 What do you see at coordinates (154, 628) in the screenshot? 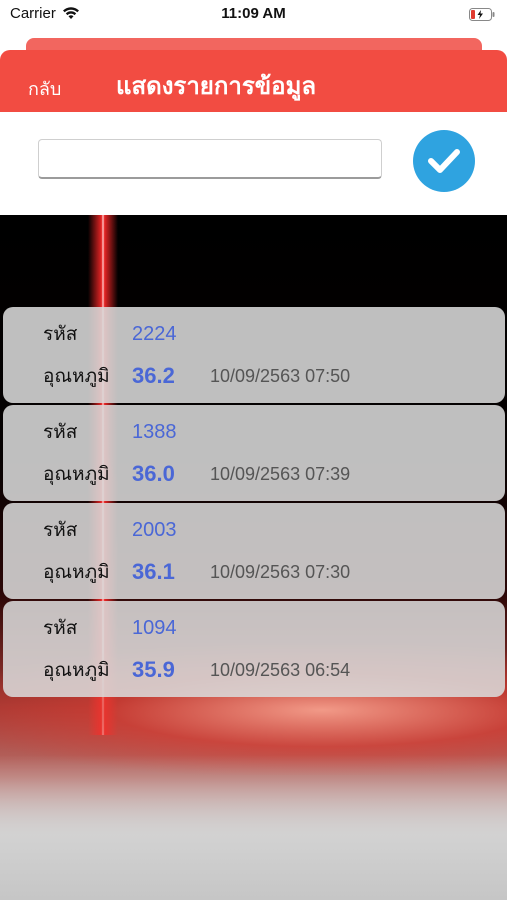
I see `code-value: 1094` at bounding box center [154, 628].